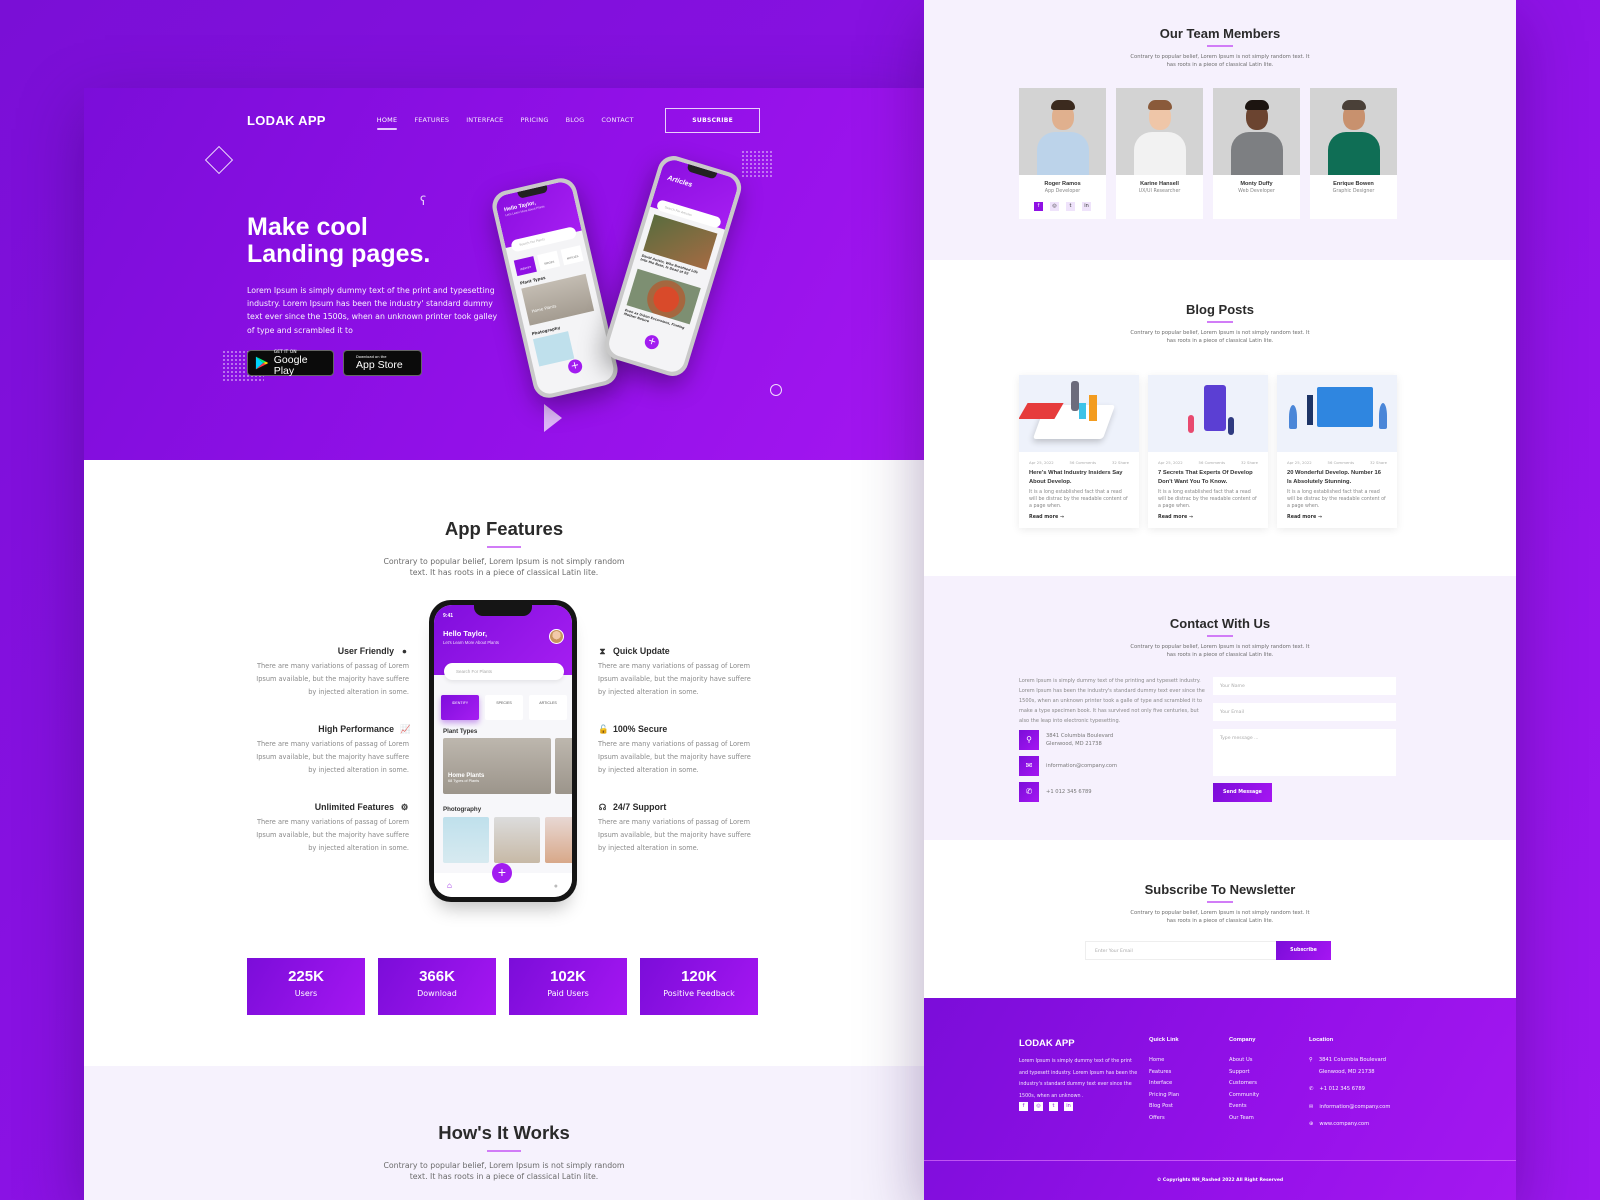 Image resolution: width=1600 pixels, height=1200 pixels. I want to click on nav-blog: BLOG, so click(575, 120).